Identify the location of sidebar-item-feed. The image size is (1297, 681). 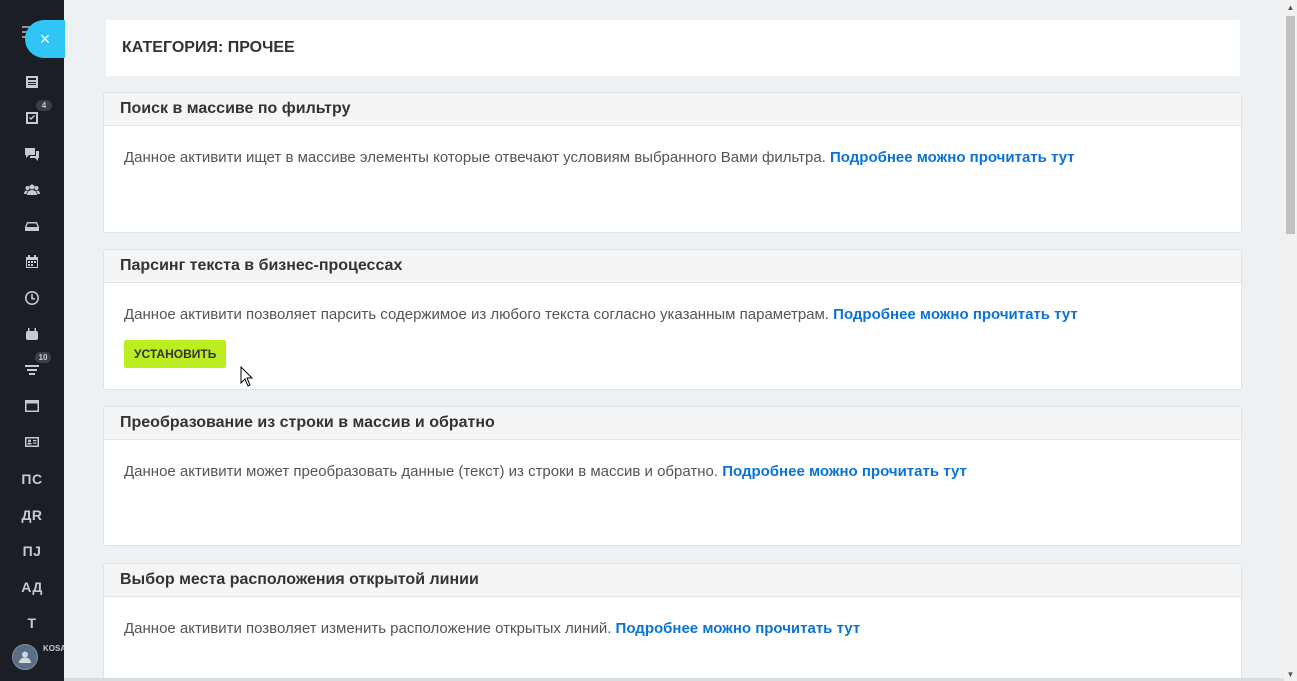
(32, 82).